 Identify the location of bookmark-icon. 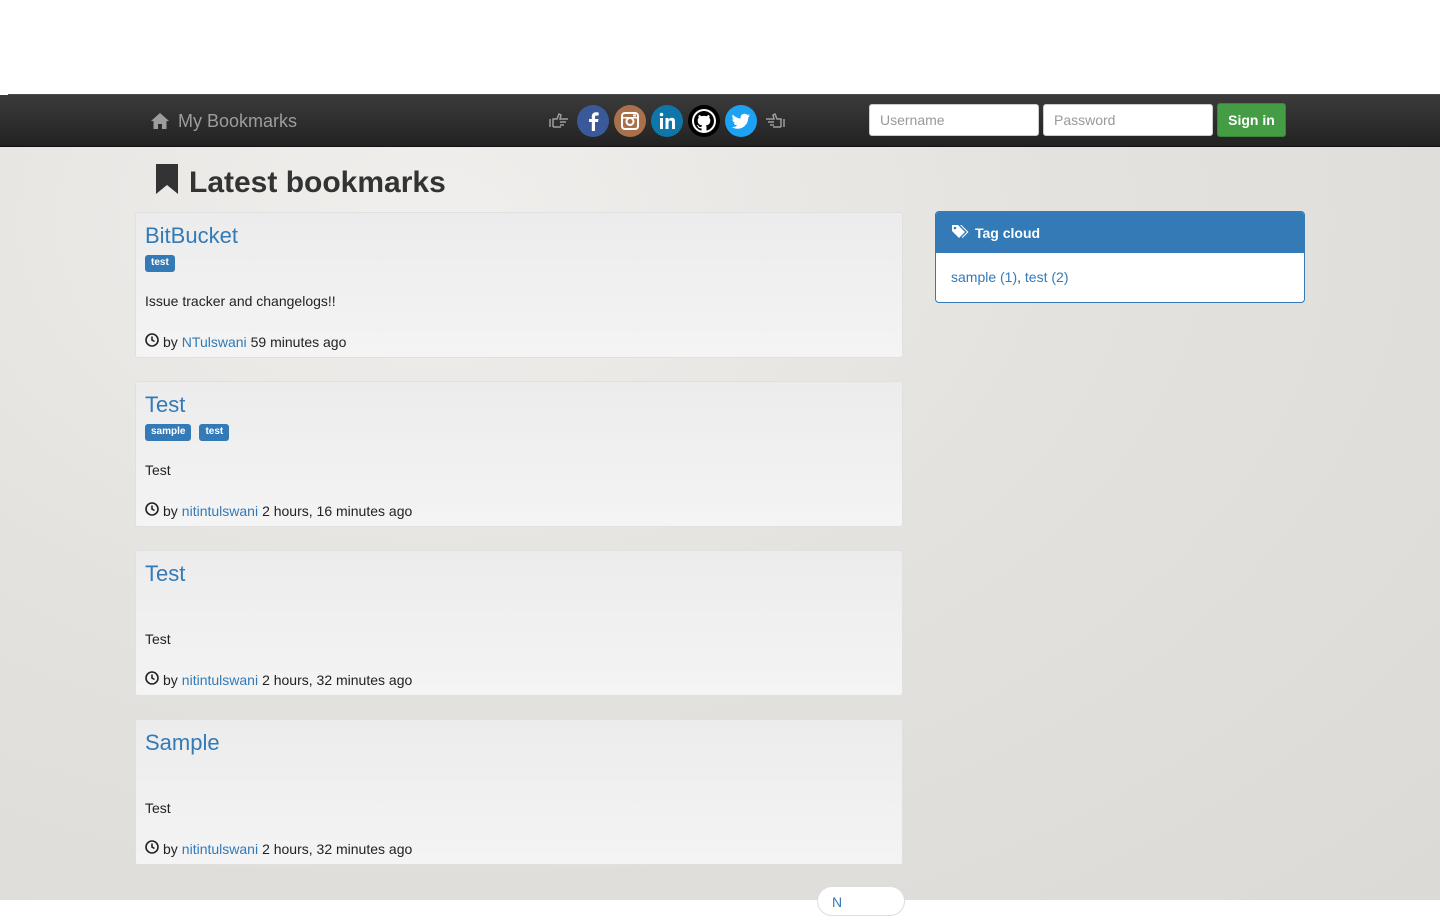
(167, 183).